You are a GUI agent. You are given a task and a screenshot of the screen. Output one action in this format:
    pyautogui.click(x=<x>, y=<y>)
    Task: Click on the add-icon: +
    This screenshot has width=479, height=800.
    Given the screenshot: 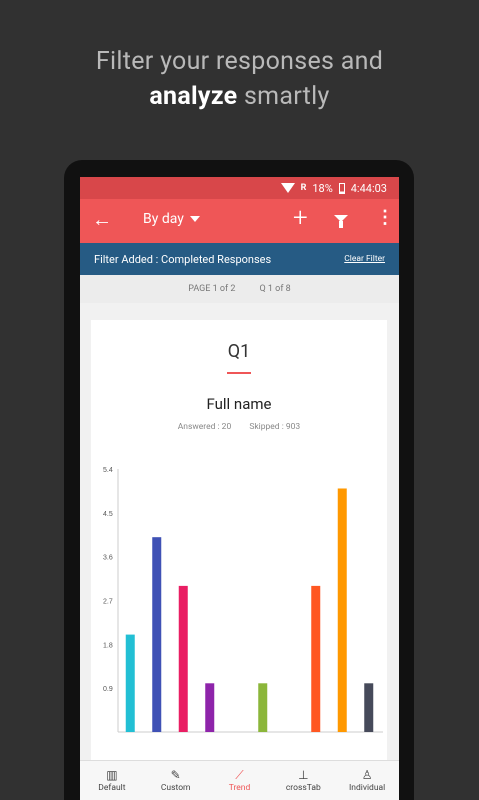 What is the action you would take?
    pyautogui.click(x=300, y=218)
    